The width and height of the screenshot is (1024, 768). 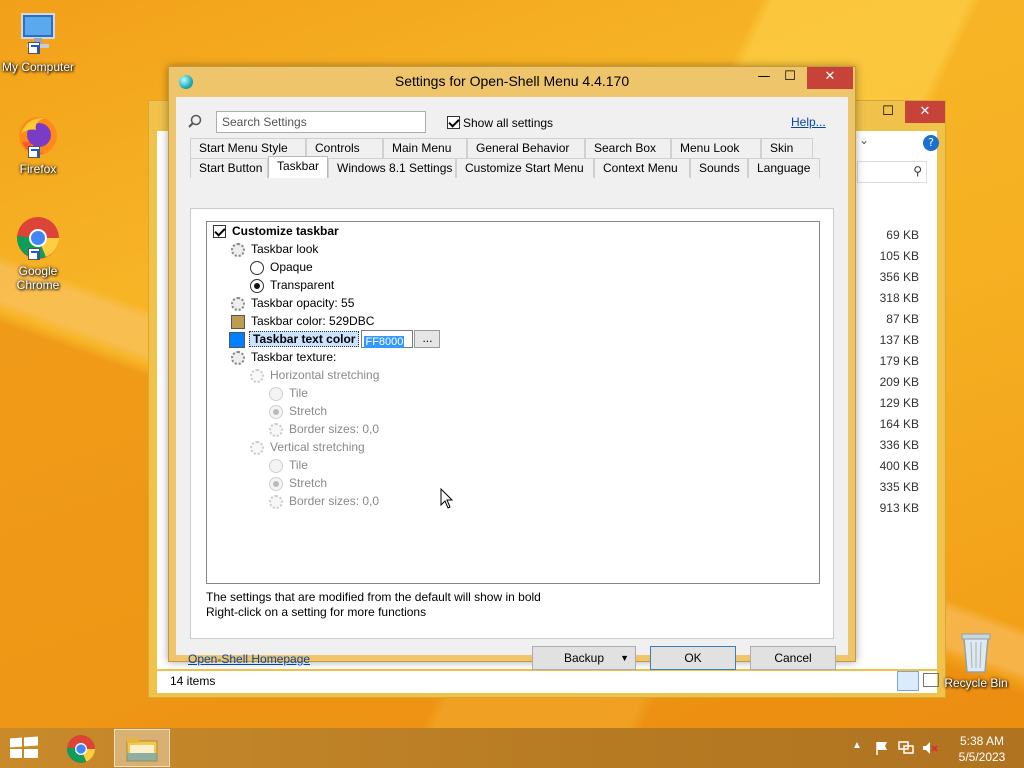 I want to click on setting-taskbar-opacity: Taskbar opacity: 55, so click(x=292, y=303).